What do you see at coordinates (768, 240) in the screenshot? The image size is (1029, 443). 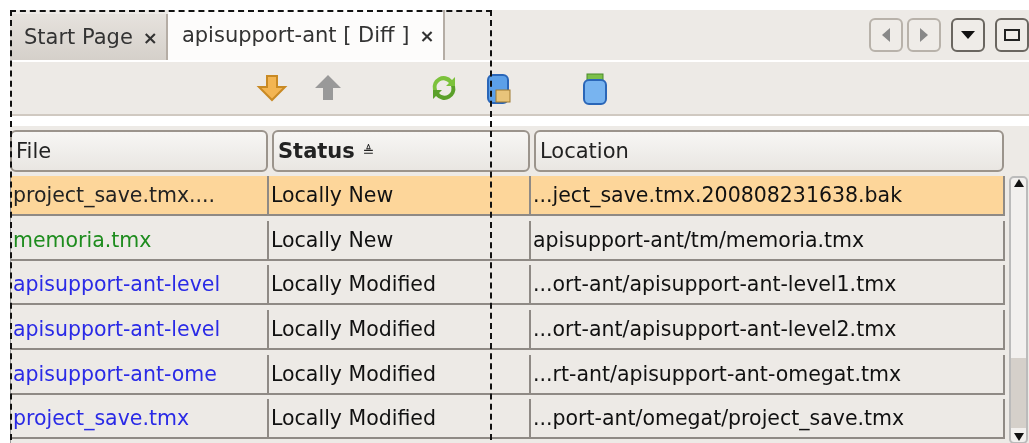 I see `table-cell: apisupport-ant/tm/memoria.tmx` at bounding box center [768, 240].